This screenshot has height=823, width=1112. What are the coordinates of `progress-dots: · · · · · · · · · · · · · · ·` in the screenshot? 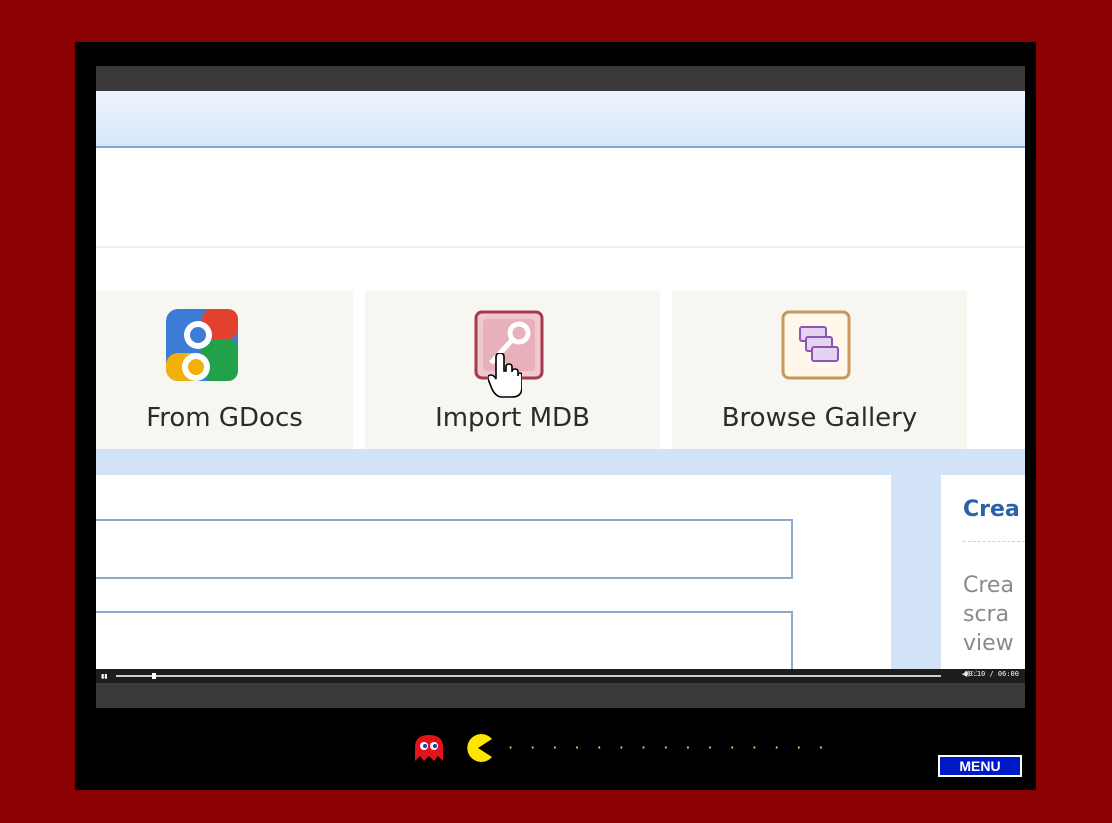 It's located at (669, 747).